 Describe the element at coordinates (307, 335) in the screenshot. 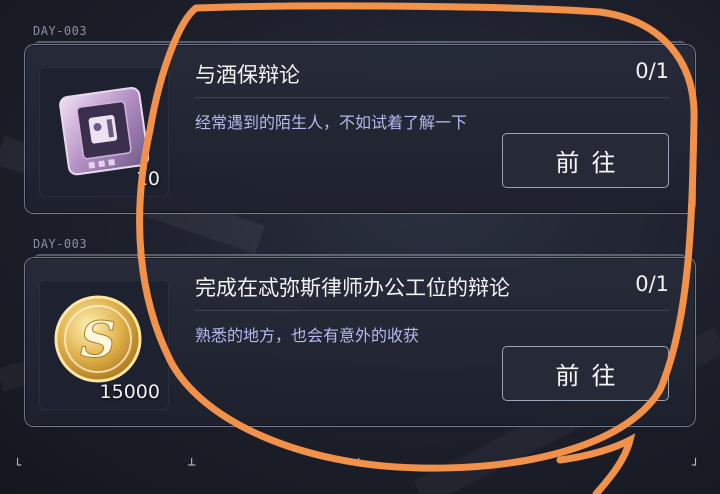

I see `task-description: 熟悉的地方，也会有意外的收获` at that location.